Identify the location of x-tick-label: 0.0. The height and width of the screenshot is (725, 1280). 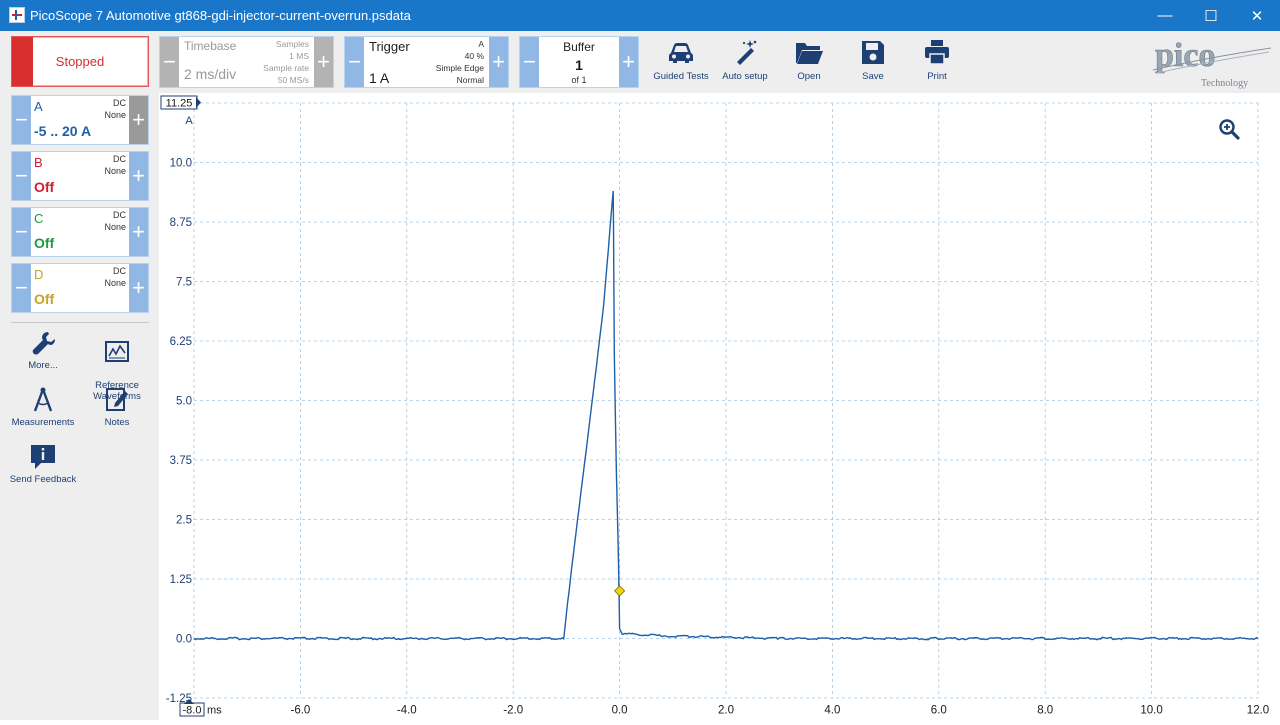
(620, 711).